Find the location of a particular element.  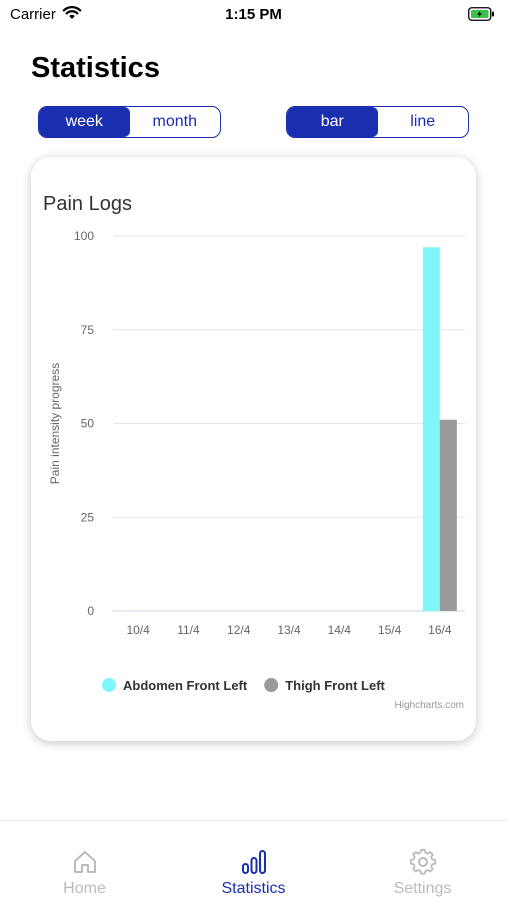

tab-home-label: Home is located at coordinates (84, 888).